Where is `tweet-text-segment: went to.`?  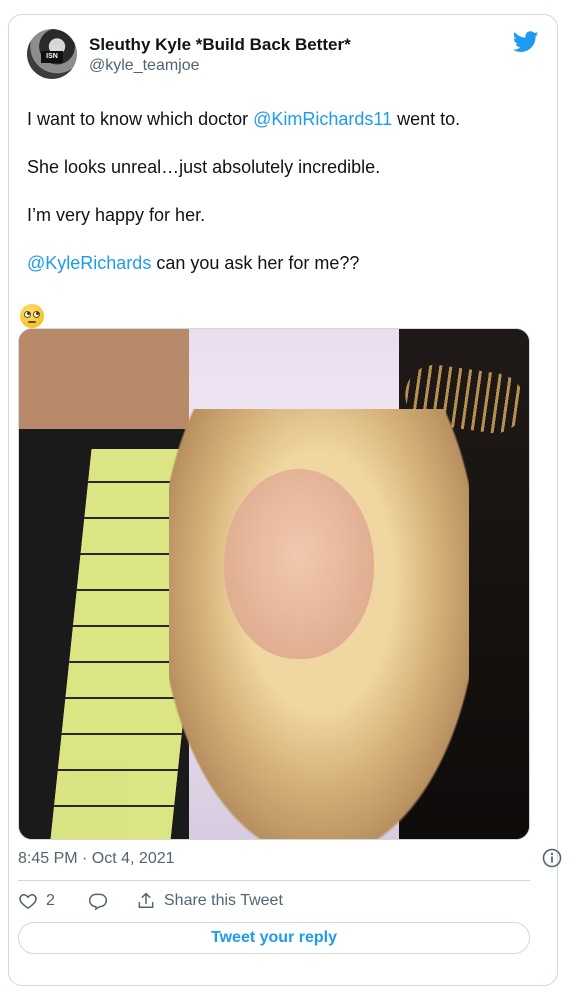 tweet-text-segment: went to. is located at coordinates (426, 119).